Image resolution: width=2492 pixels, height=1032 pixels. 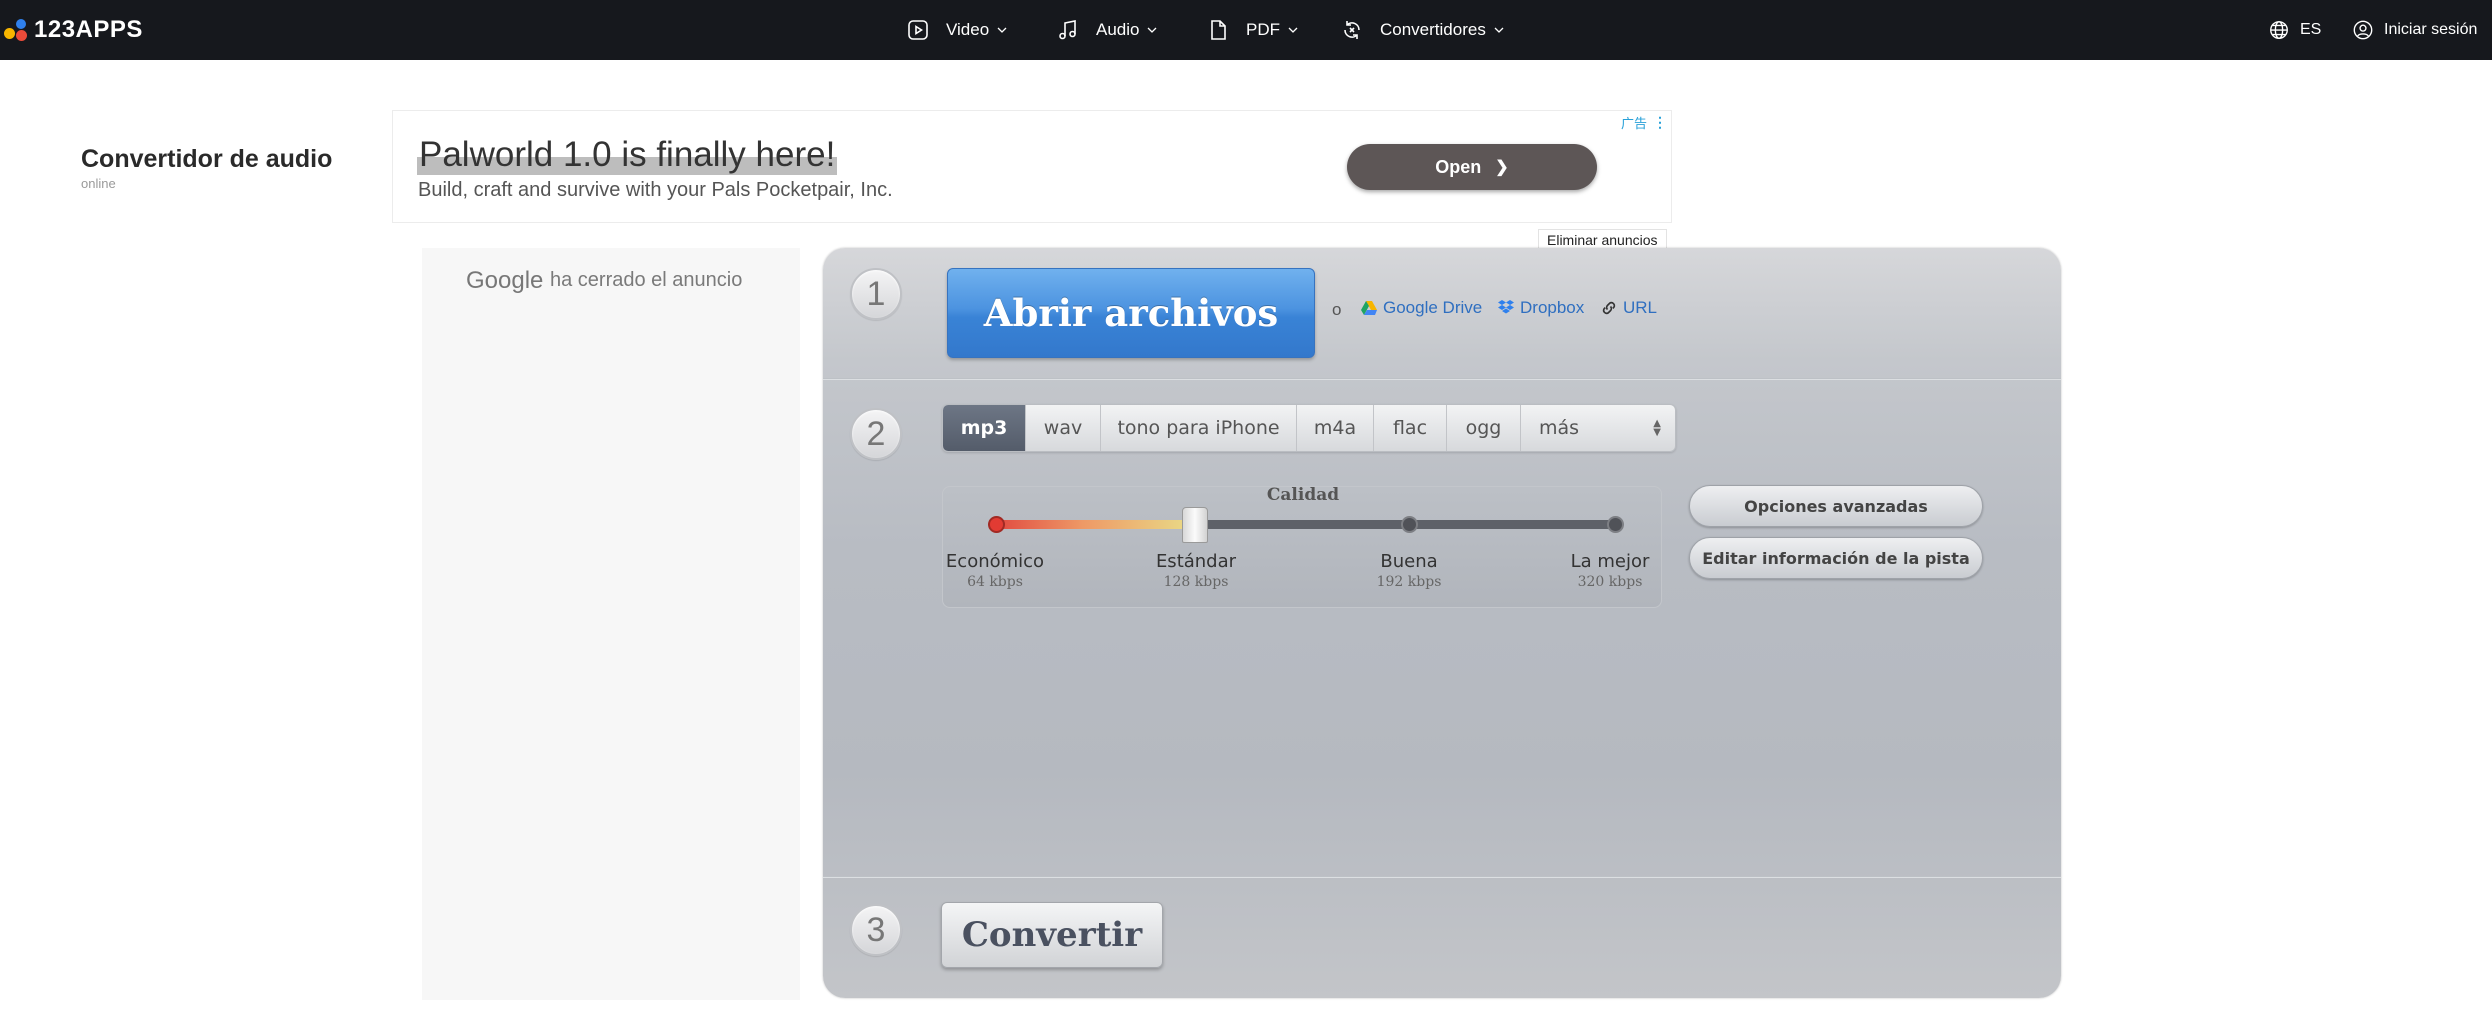 I want to click on advanced-options-button: Opciones avanzadas, so click(x=1836, y=506).